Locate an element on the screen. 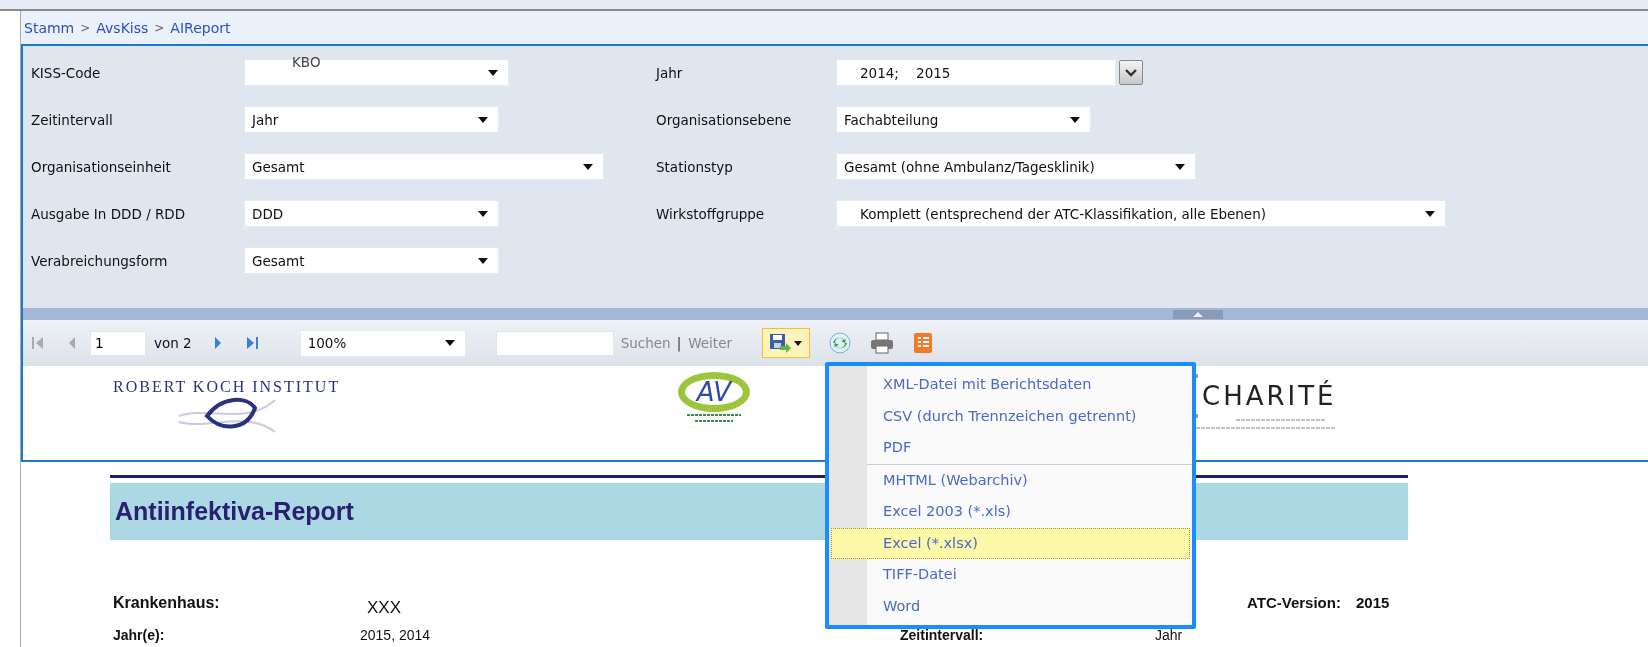 This screenshot has height=647, width=1648. multiselect-field: 2014; 2015 is located at coordinates (976, 72).